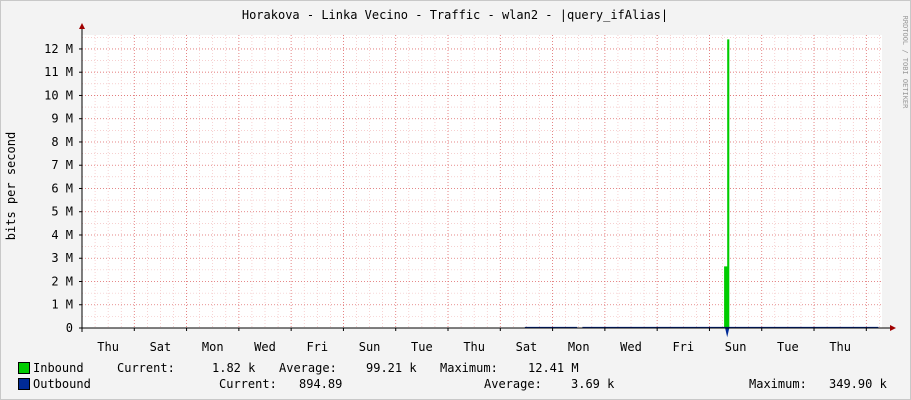 The height and width of the screenshot is (400, 911). Describe the element at coordinates (11, 186) in the screenshot. I see `y-axis-label: bits per second` at that location.